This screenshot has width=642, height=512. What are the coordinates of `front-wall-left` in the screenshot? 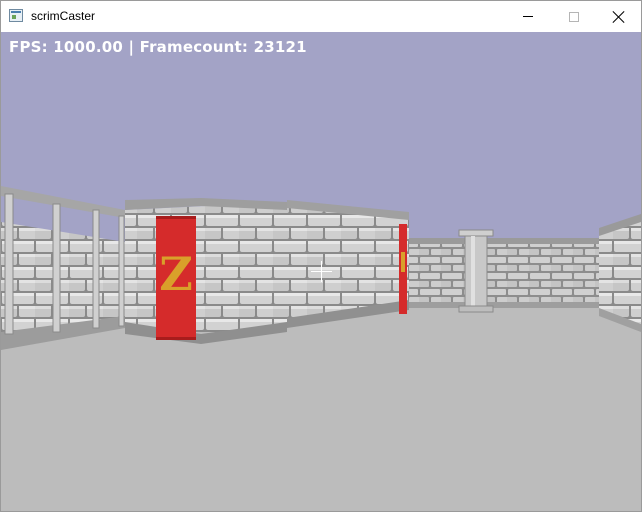 It's located at (206, 271).